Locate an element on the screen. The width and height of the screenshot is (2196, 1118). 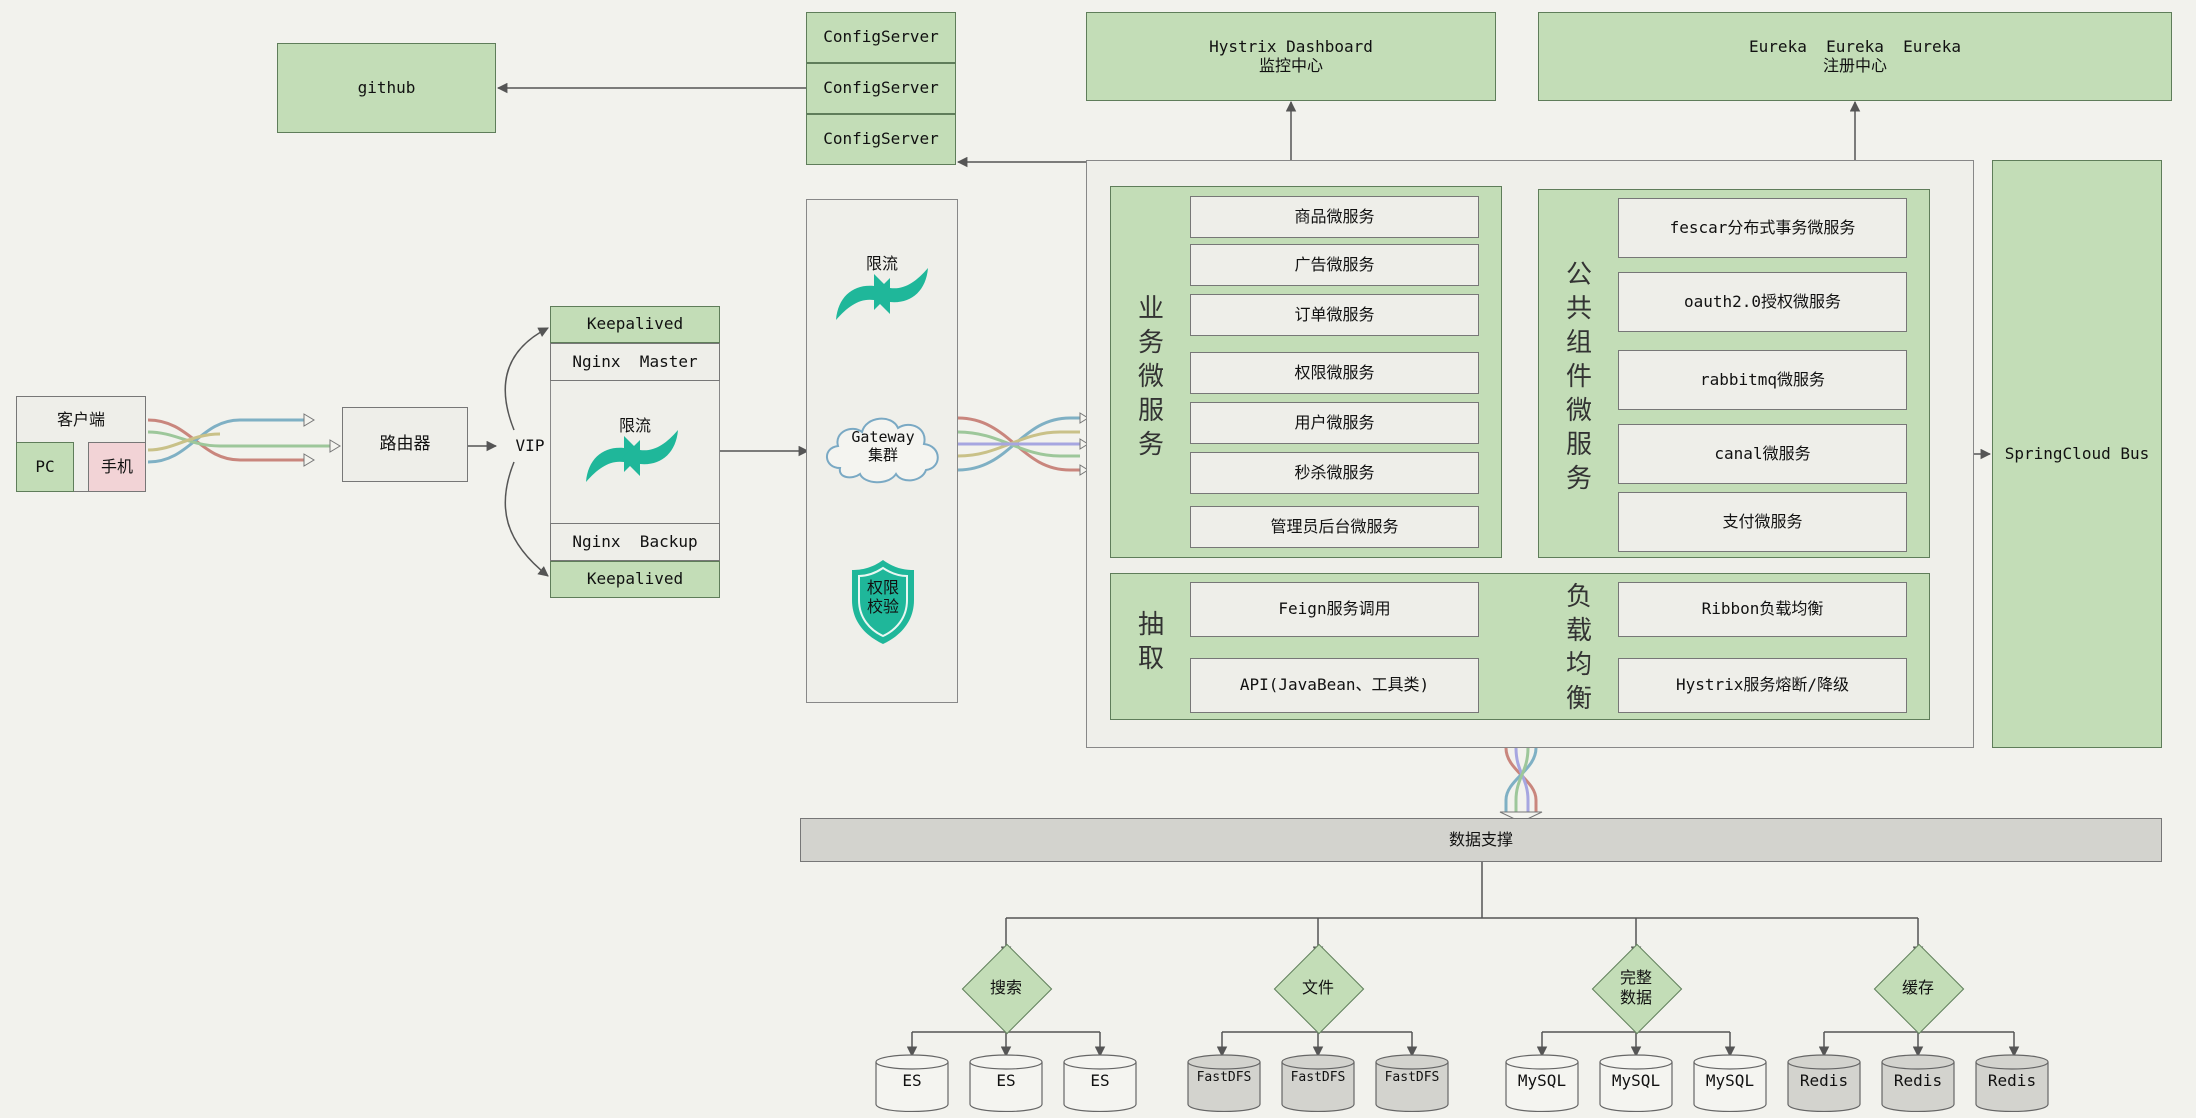
config-server-2: ConfigServer is located at coordinates (881, 88).